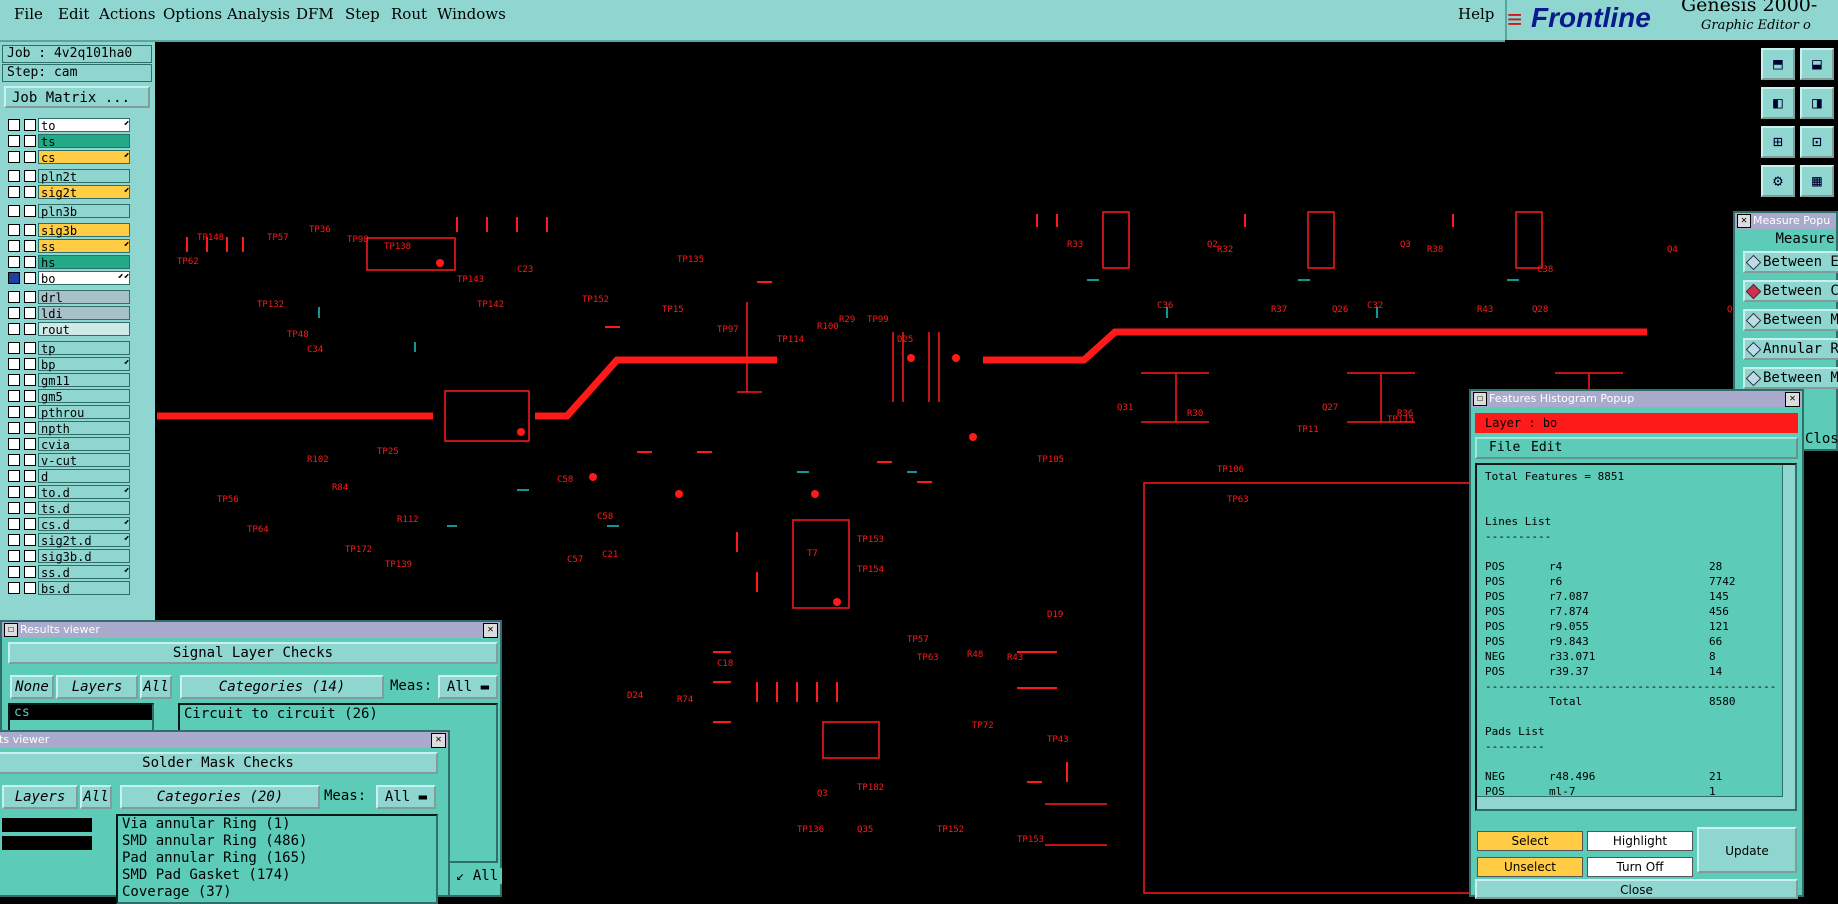  I want to click on meas-dropdown: All ▬, so click(406, 797).